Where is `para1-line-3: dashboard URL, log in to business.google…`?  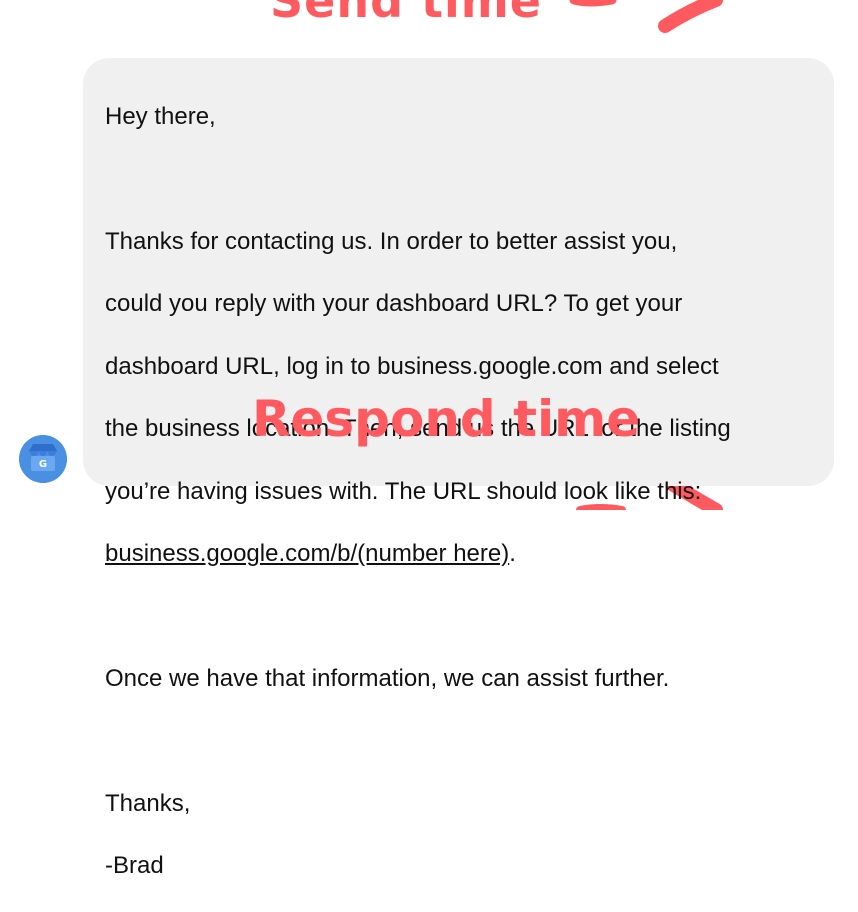 para1-line-3: dashboard URL, log in to business.google… is located at coordinates (412, 366).